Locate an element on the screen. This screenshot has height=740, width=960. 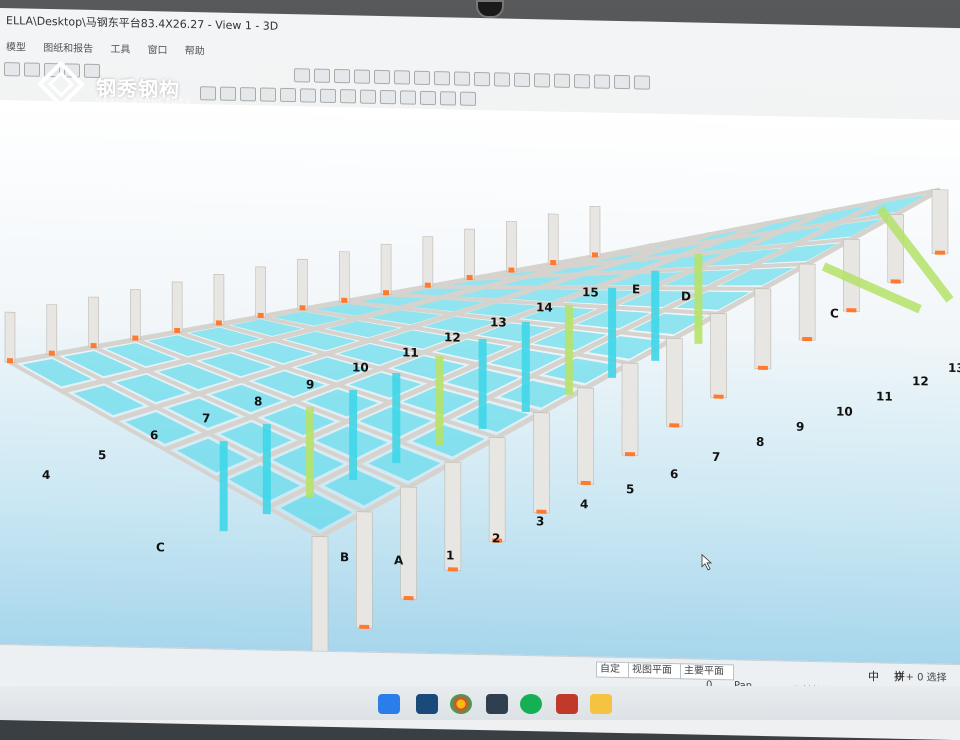
file-explorer-icon is located at coordinates (601, 704).